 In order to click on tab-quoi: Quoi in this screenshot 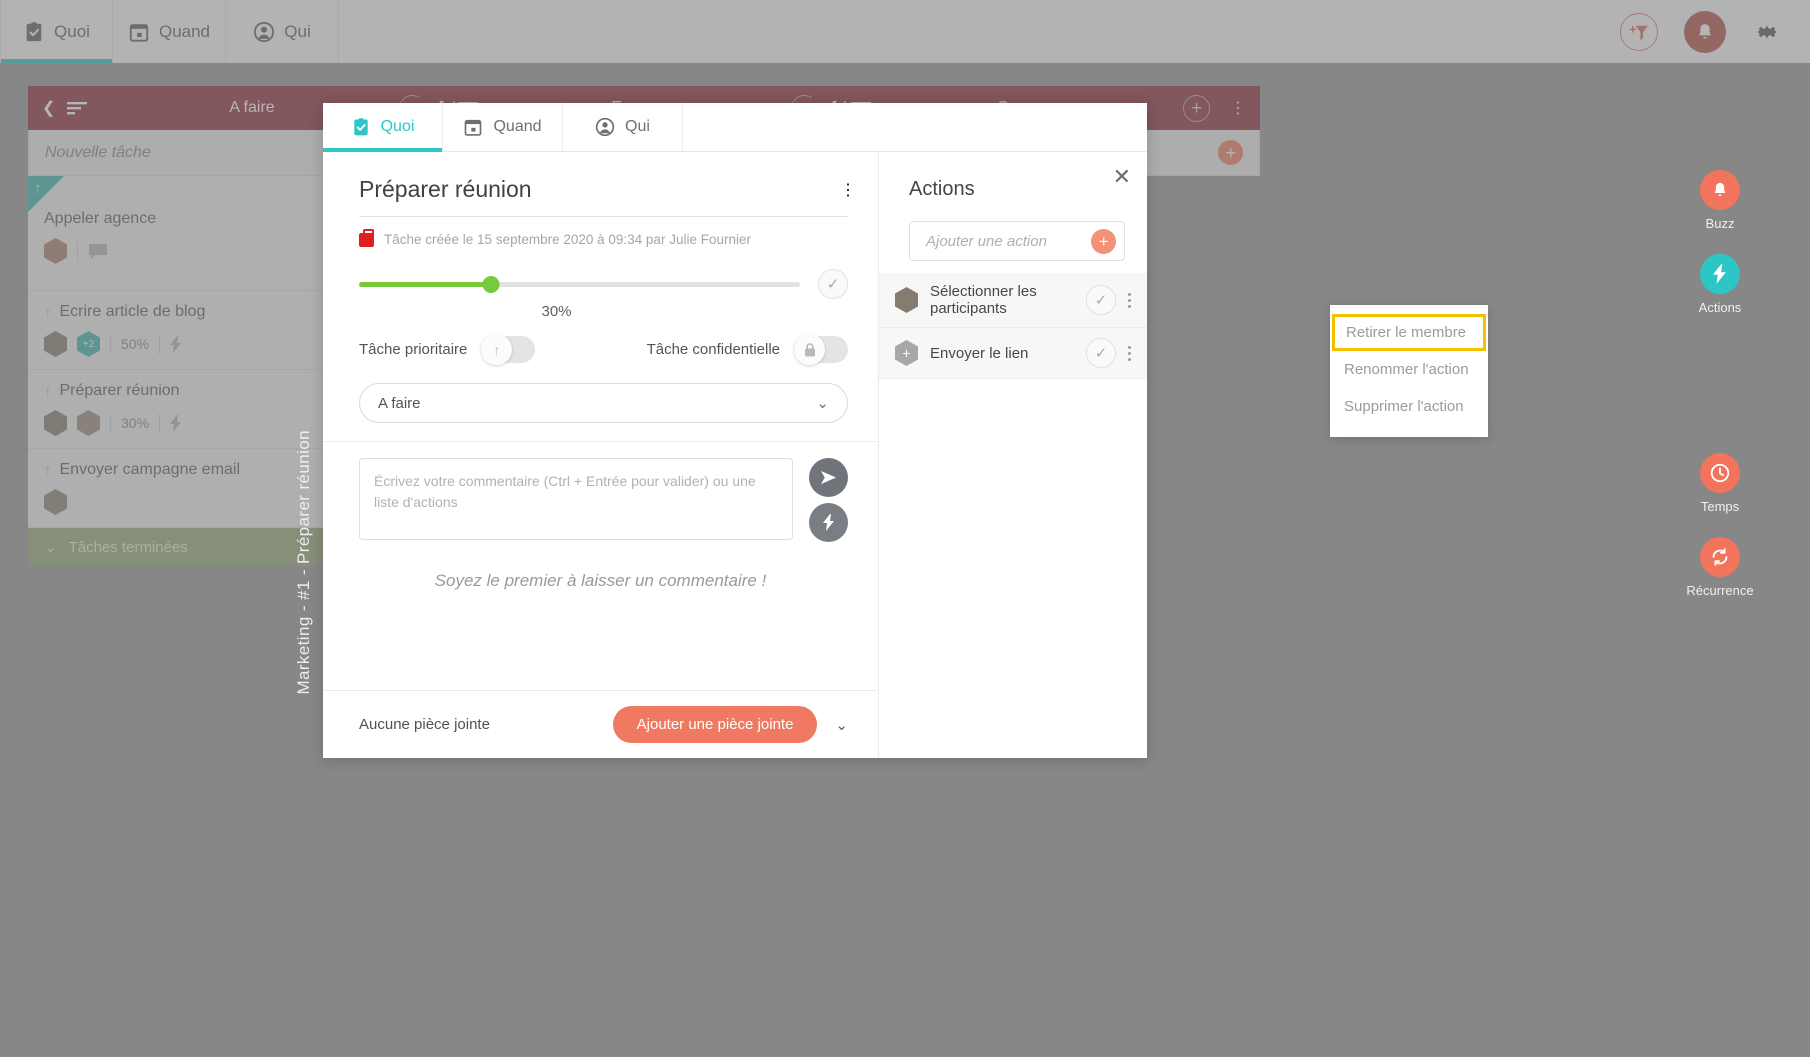, I will do `click(383, 127)`.